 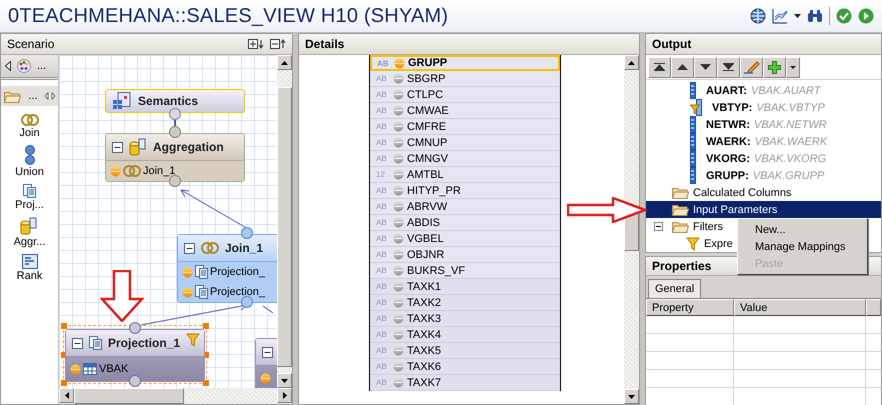 I want to click on field-name: TAXK3, so click(x=424, y=318).